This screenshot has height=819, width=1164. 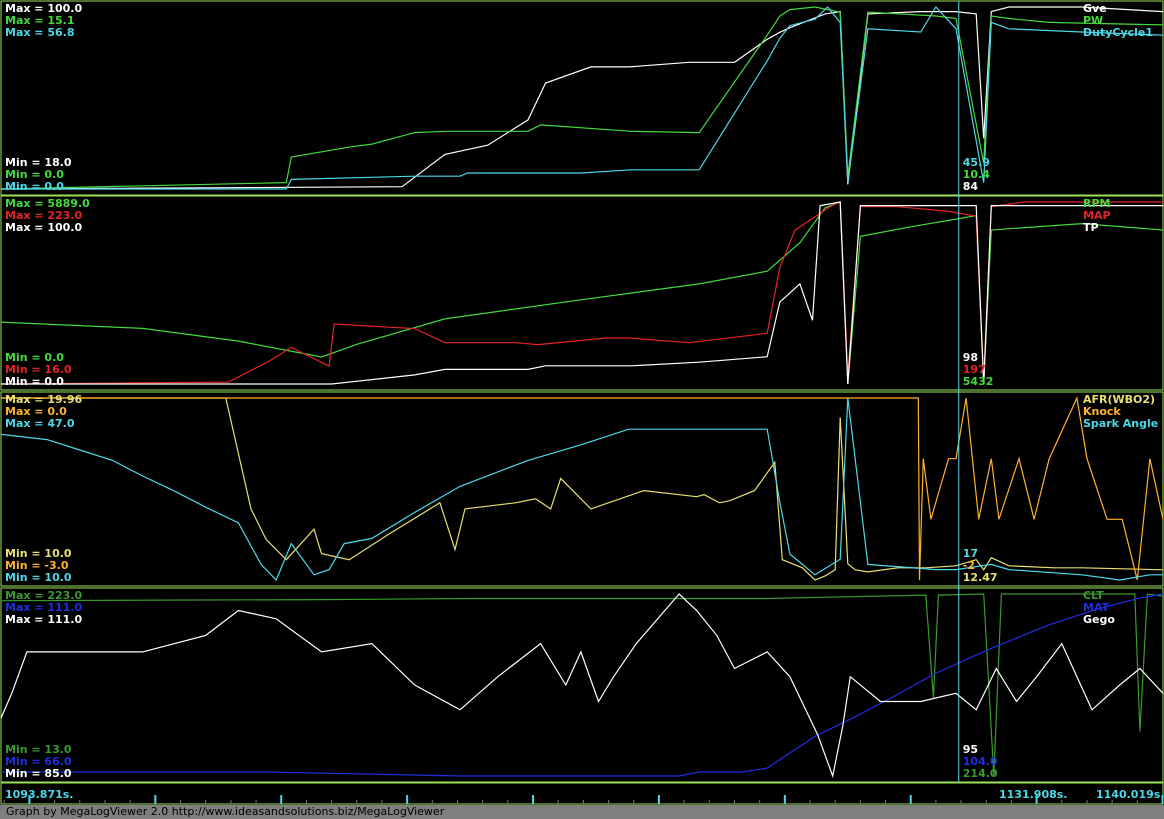 I want to click on cursor-value-clt: 214.0, so click(x=980, y=773).